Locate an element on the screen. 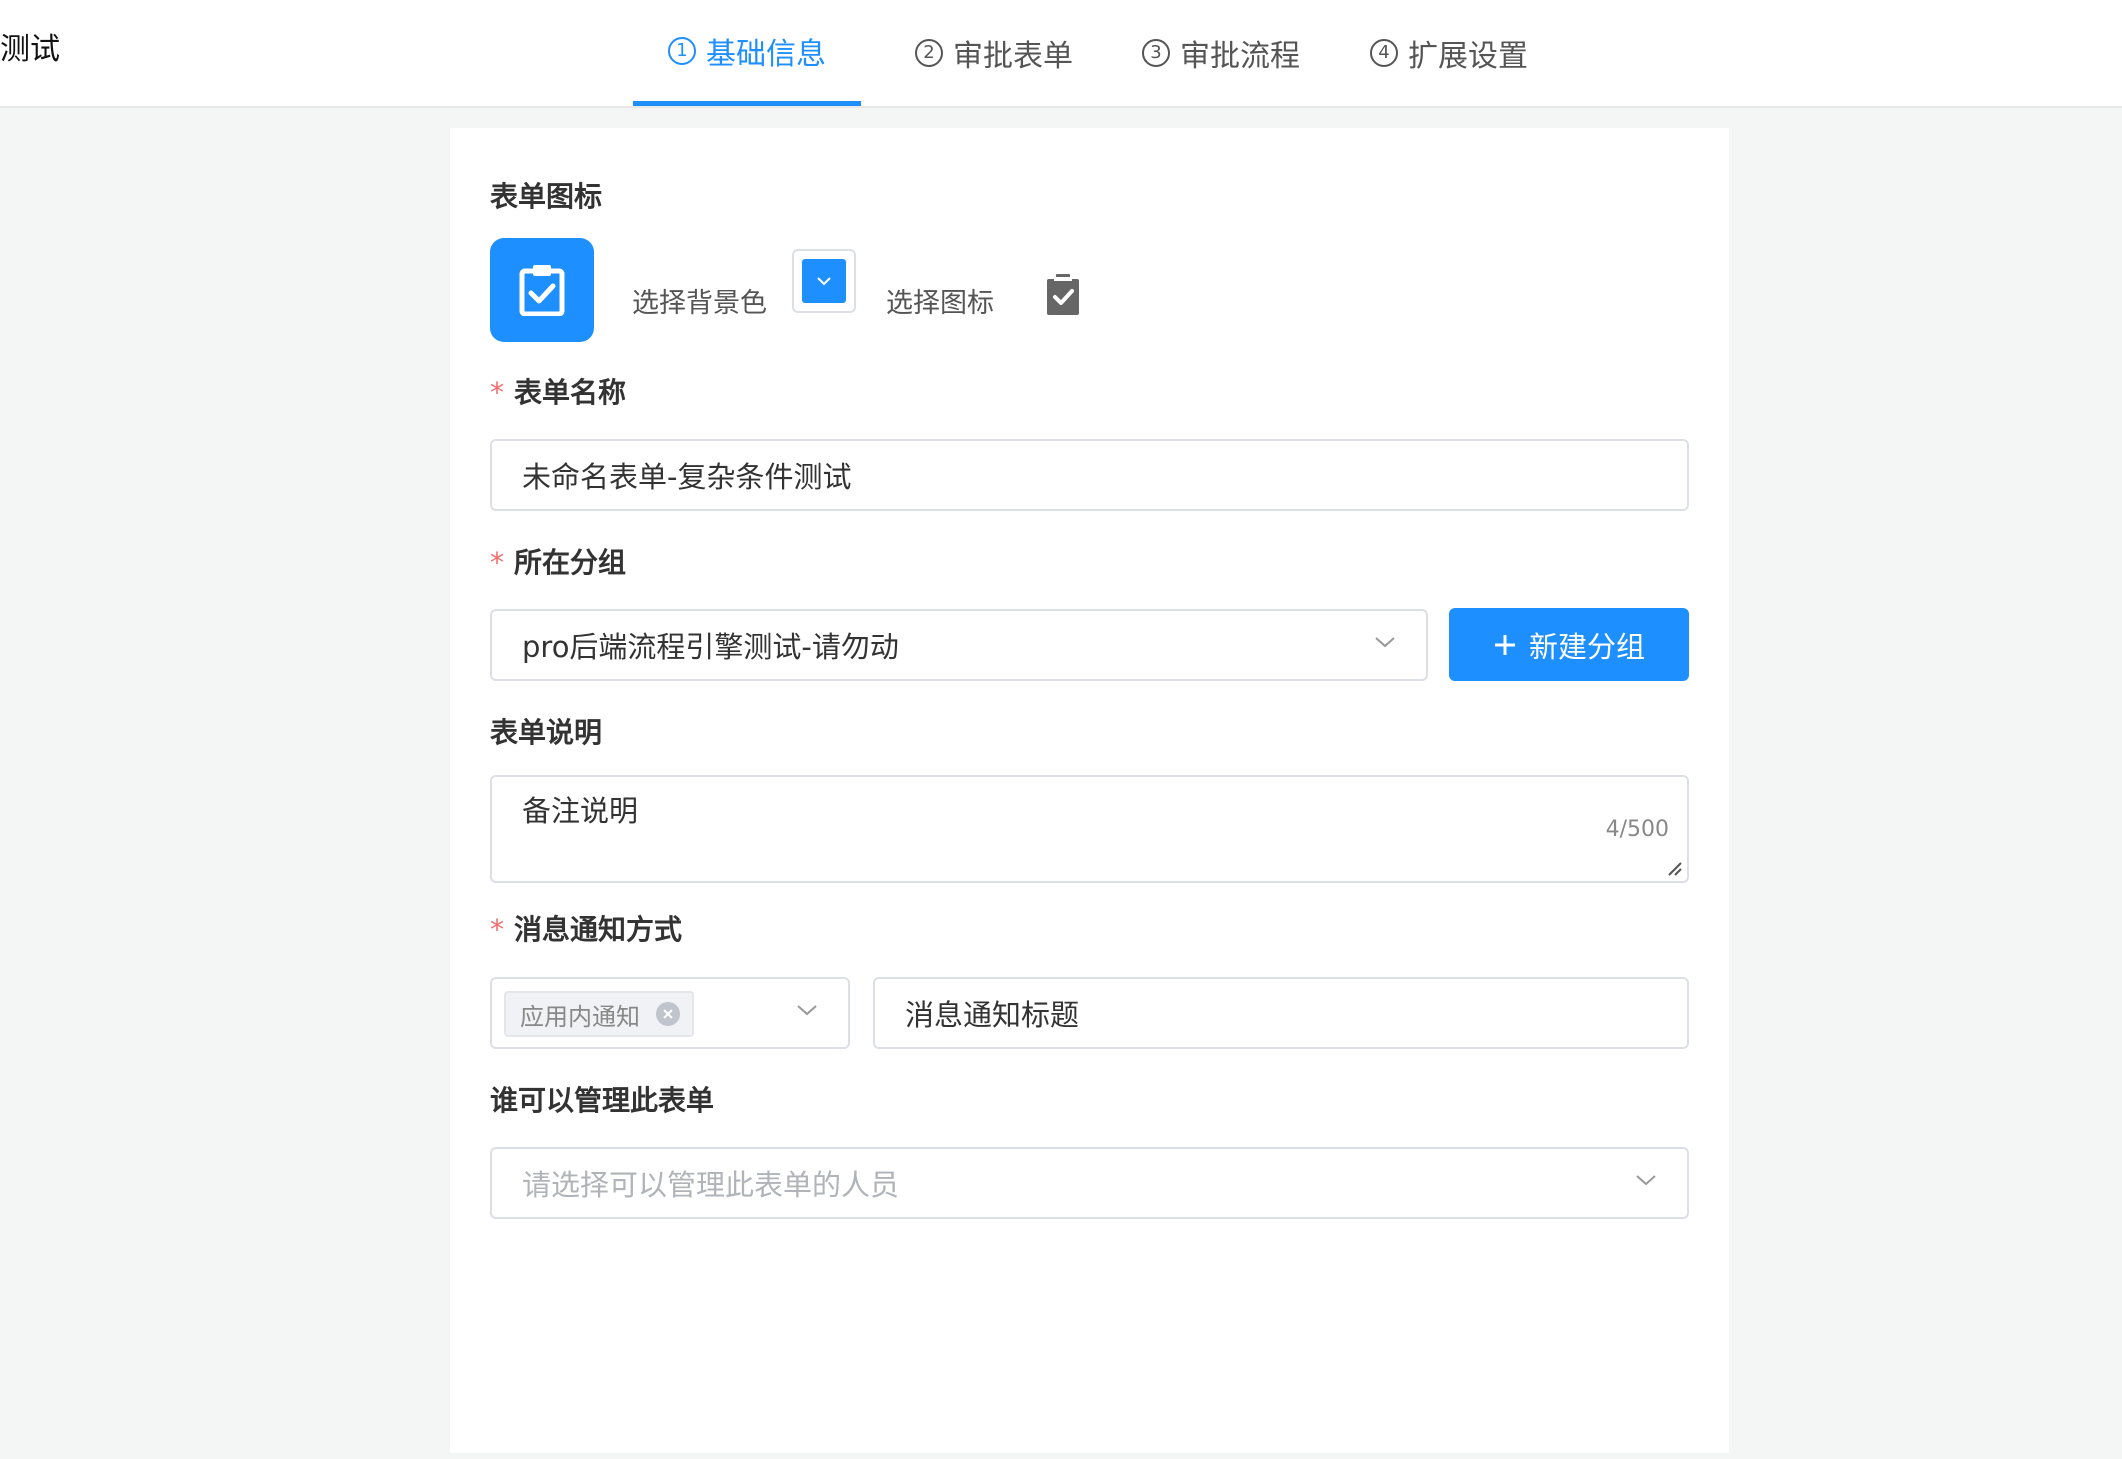 The width and height of the screenshot is (2122, 1459). managers-placeholder: 请选择可以管理此表单的人员 is located at coordinates (711, 1185).